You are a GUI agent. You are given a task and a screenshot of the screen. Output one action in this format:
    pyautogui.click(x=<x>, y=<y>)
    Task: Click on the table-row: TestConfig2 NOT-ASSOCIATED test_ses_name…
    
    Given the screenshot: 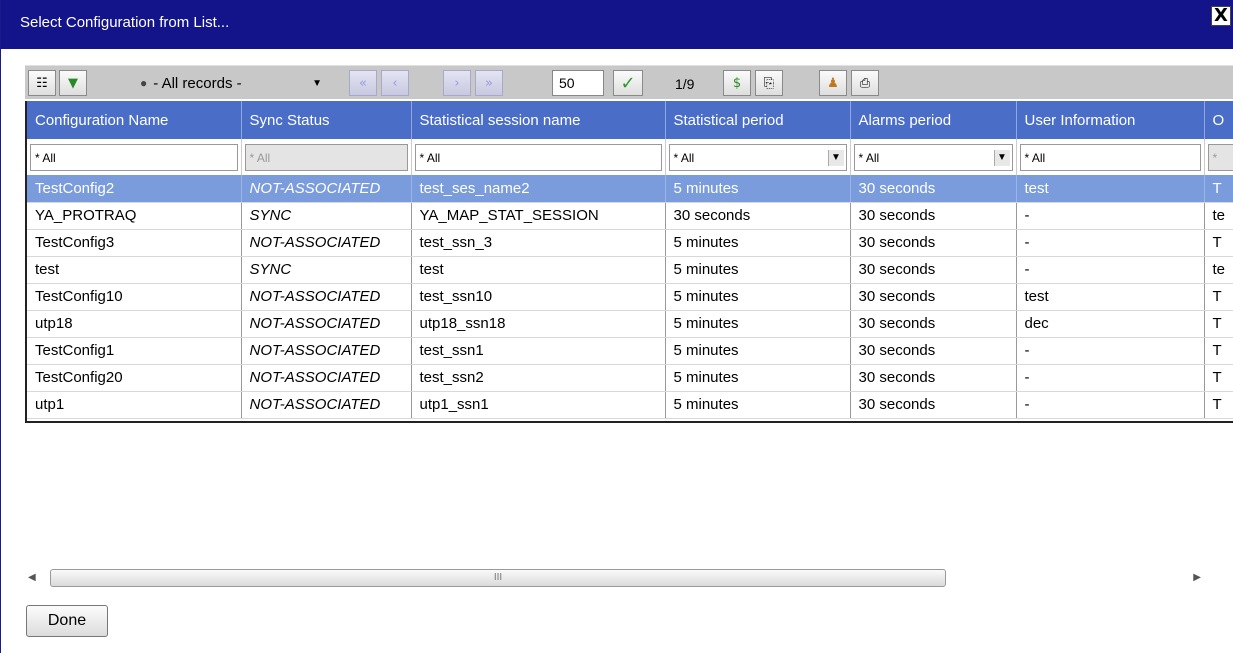 What is the action you would take?
    pyautogui.click(x=630, y=189)
    